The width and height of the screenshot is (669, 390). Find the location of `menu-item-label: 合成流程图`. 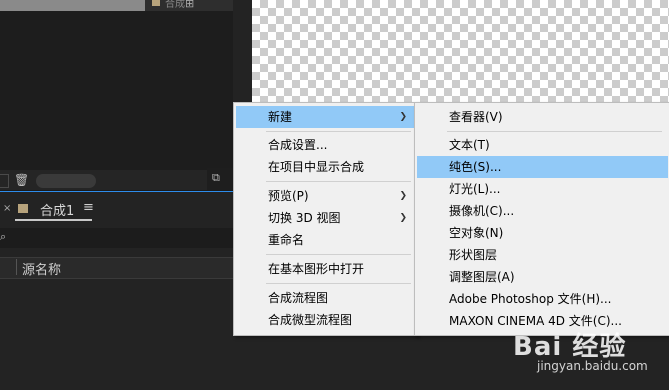

menu-item-label: 合成流程图 is located at coordinates (298, 298).